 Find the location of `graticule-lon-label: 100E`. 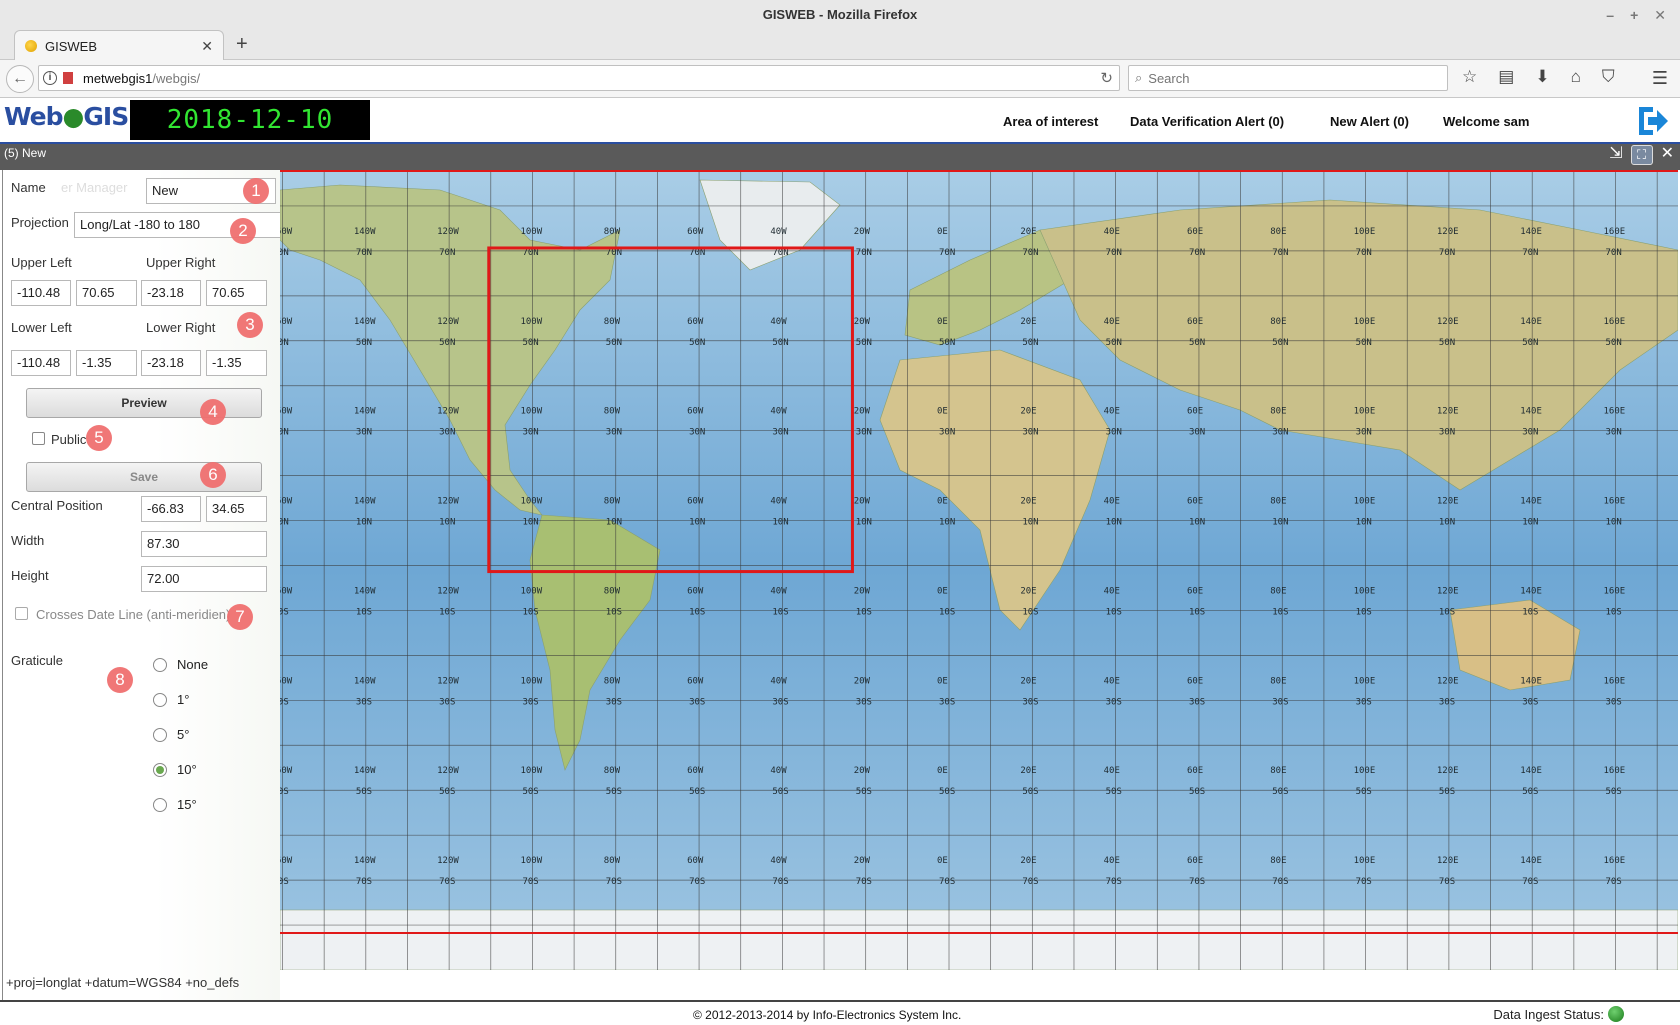

graticule-lon-label: 100E is located at coordinates (1365, 502).